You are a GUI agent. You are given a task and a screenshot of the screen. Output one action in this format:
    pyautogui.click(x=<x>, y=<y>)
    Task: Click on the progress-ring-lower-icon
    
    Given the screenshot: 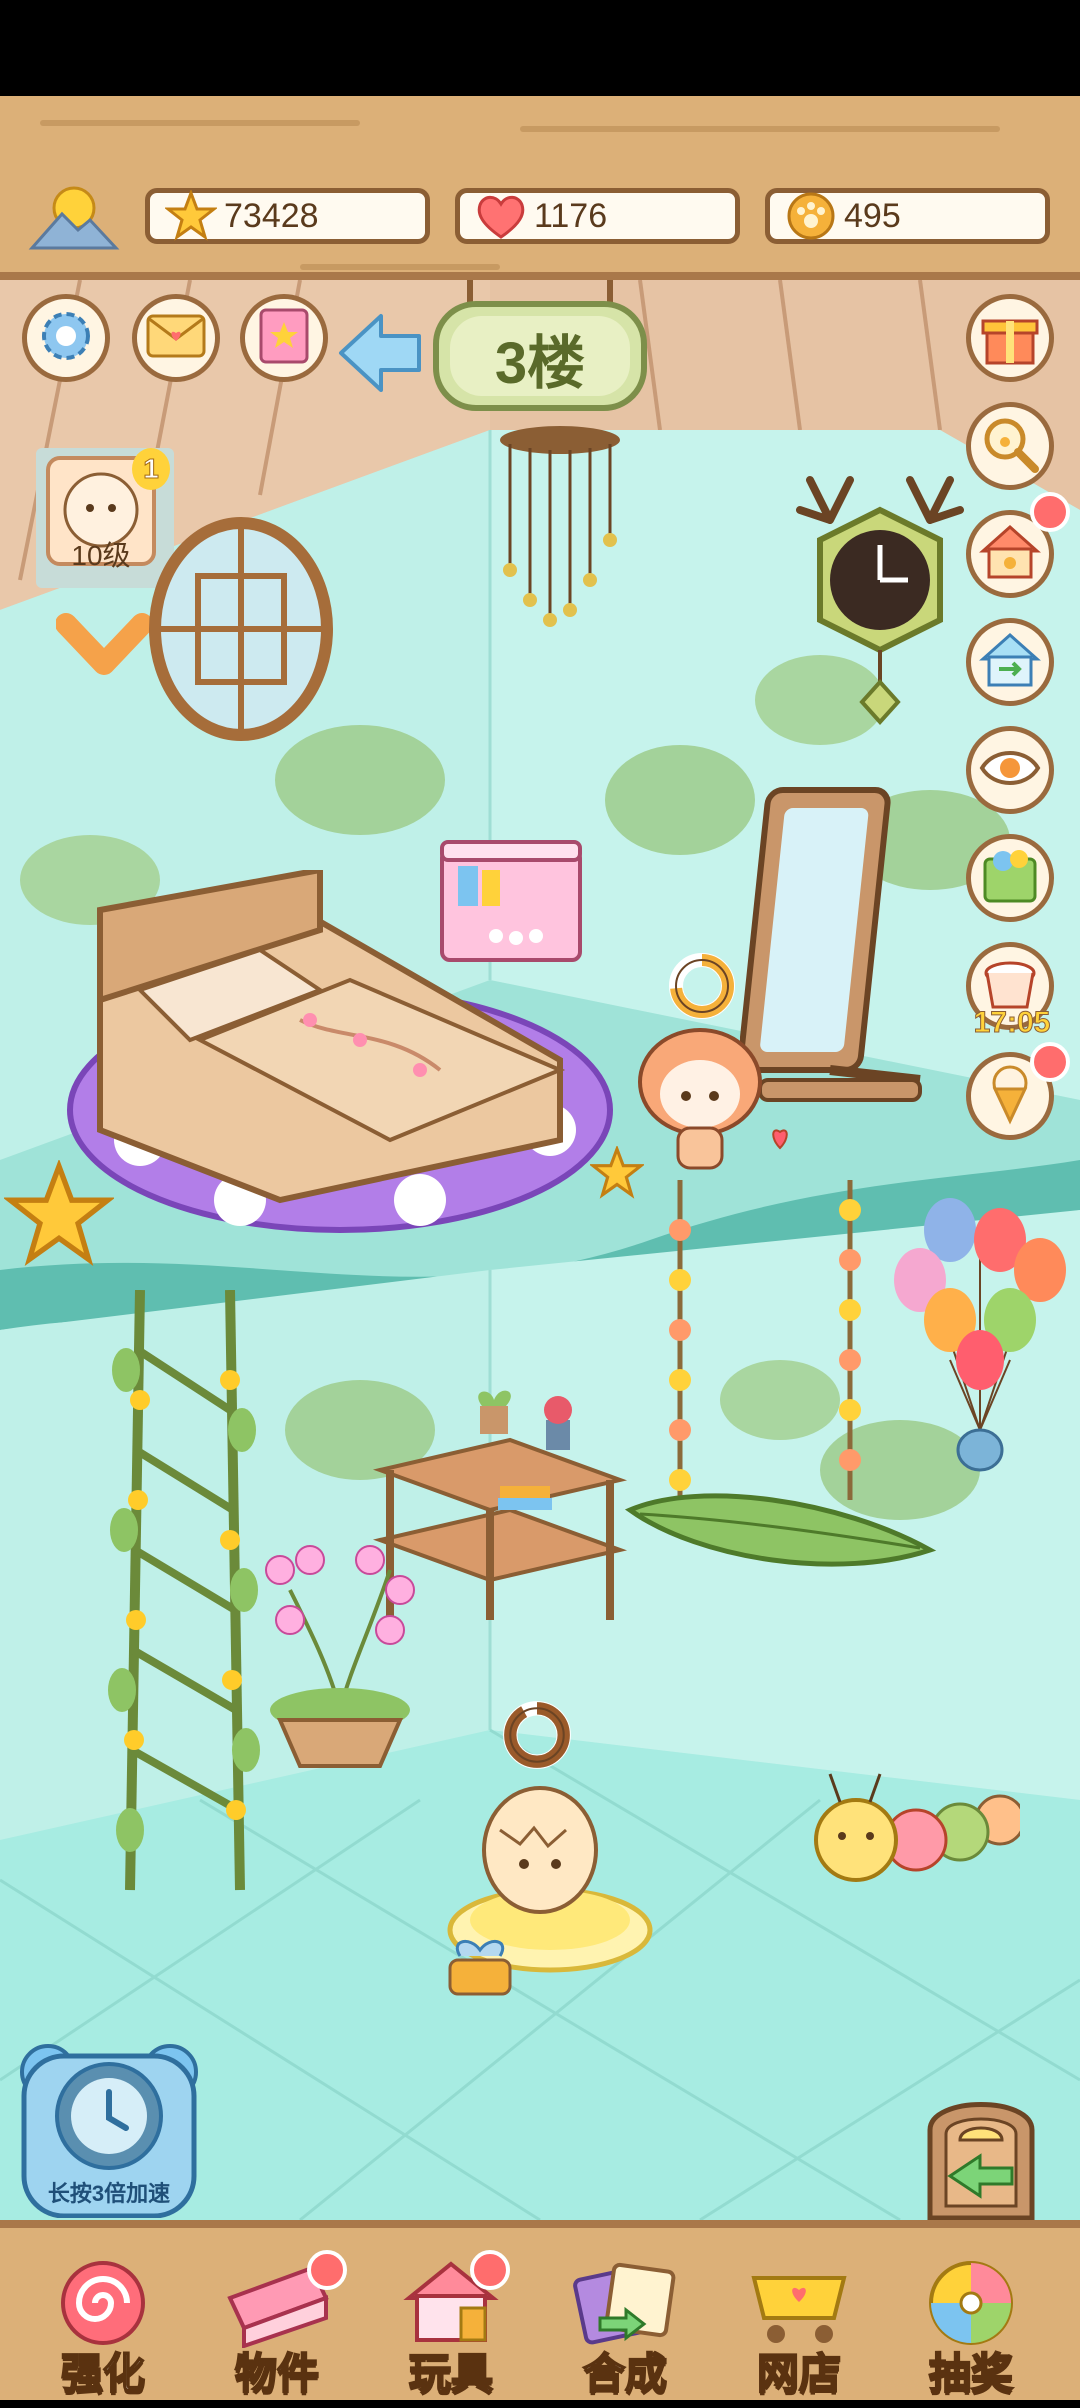 What is the action you would take?
    pyautogui.click(x=537, y=1735)
    